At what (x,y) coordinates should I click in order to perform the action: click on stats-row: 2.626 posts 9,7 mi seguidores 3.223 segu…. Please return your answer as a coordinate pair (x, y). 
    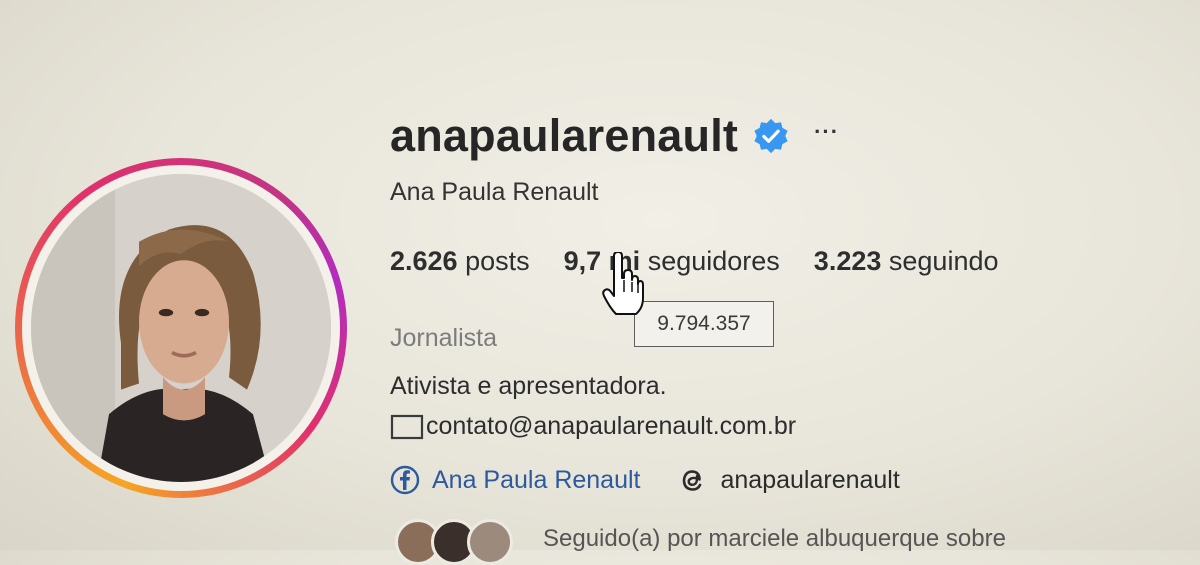
    Looking at the image, I should click on (711, 261).